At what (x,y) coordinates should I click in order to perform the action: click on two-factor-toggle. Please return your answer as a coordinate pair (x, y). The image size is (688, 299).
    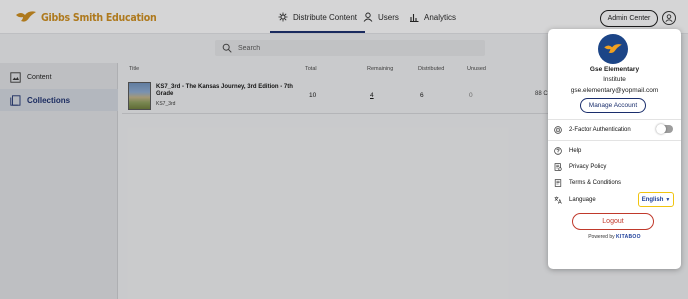
    Looking at the image, I should click on (664, 129).